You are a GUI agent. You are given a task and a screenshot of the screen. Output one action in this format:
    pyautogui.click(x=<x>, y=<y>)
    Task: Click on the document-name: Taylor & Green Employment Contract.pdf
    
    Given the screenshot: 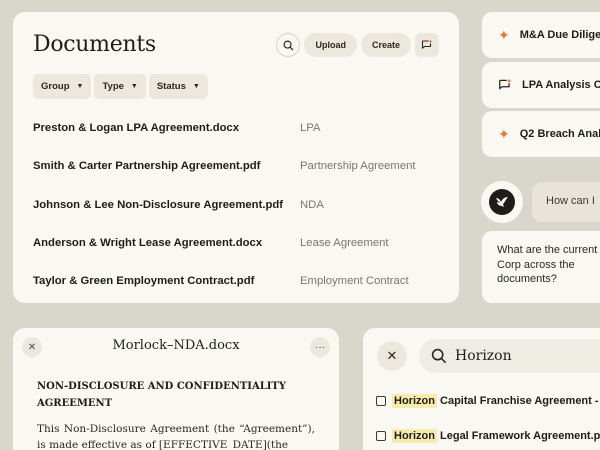 What is the action you would take?
    pyautogui.click(x=144, y=281)
    